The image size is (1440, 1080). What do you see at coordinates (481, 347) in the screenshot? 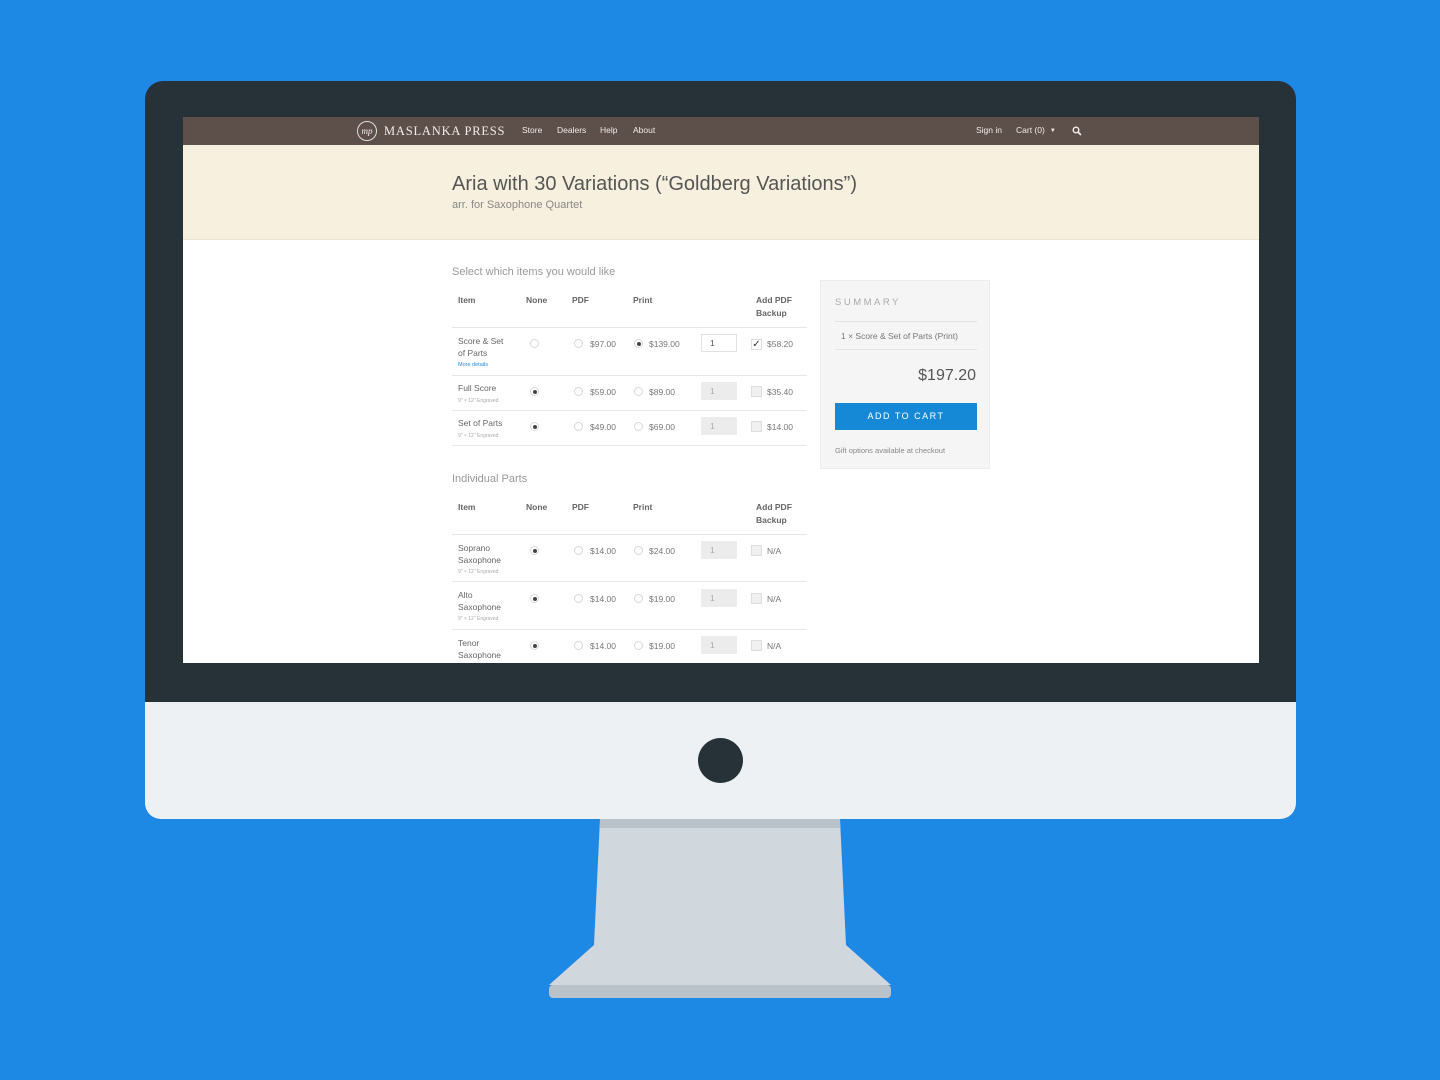
I see `item-score-set: Score & Set of Parts` at bounding box center [481, 347].